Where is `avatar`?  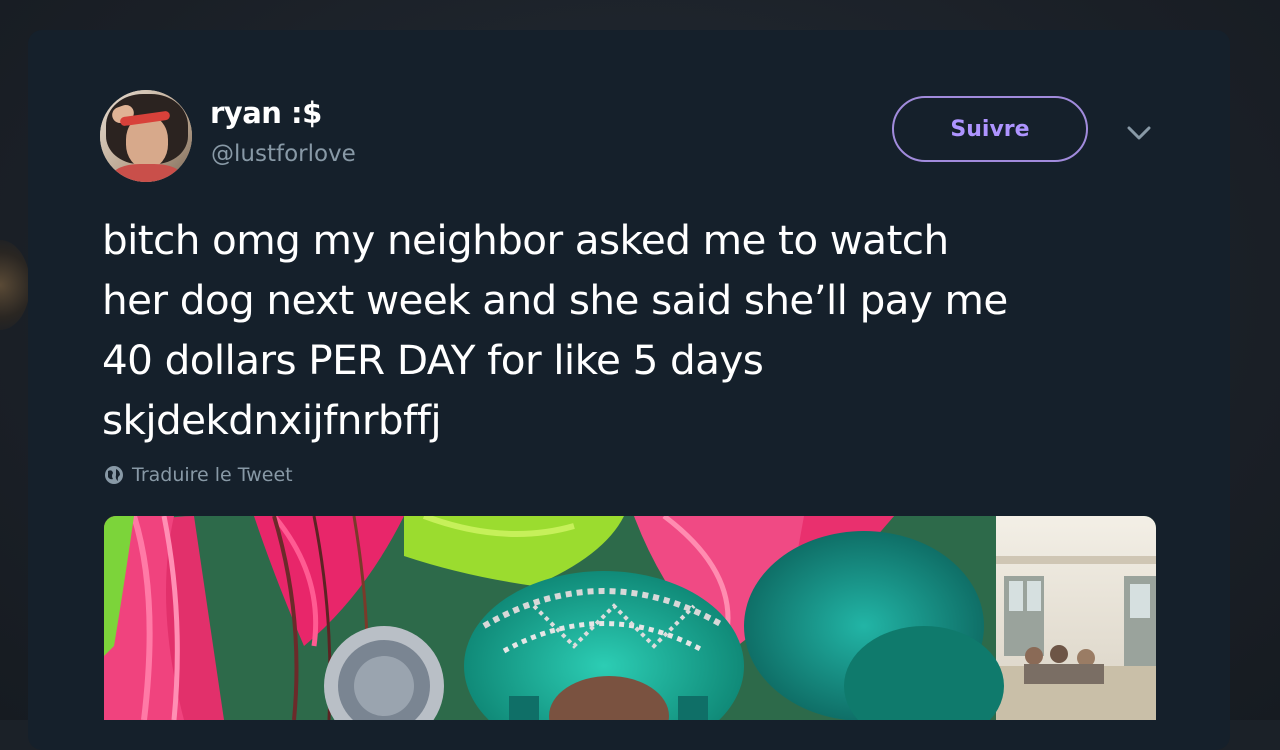
avatar is located at coordinates (146, 136).